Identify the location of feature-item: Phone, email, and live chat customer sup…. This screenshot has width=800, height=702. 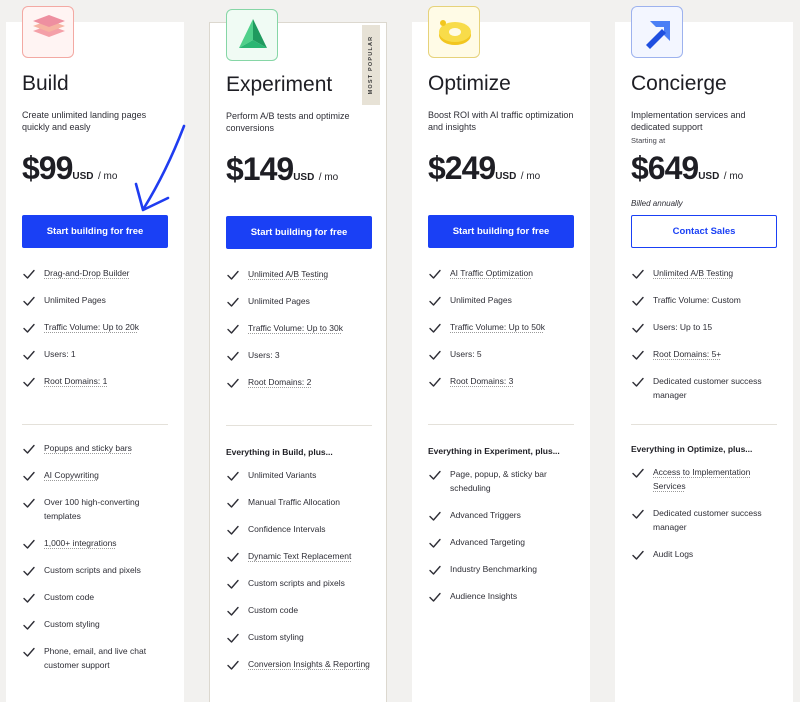
(98, 658).